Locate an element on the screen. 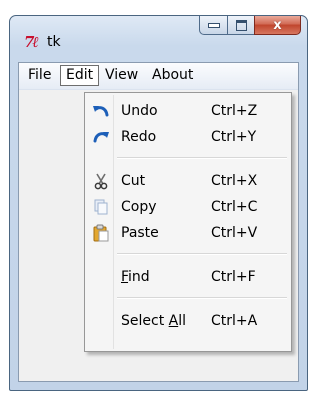 This screenshot has width=320, height=398. scissors-icon is located at coordinates (101, 181).